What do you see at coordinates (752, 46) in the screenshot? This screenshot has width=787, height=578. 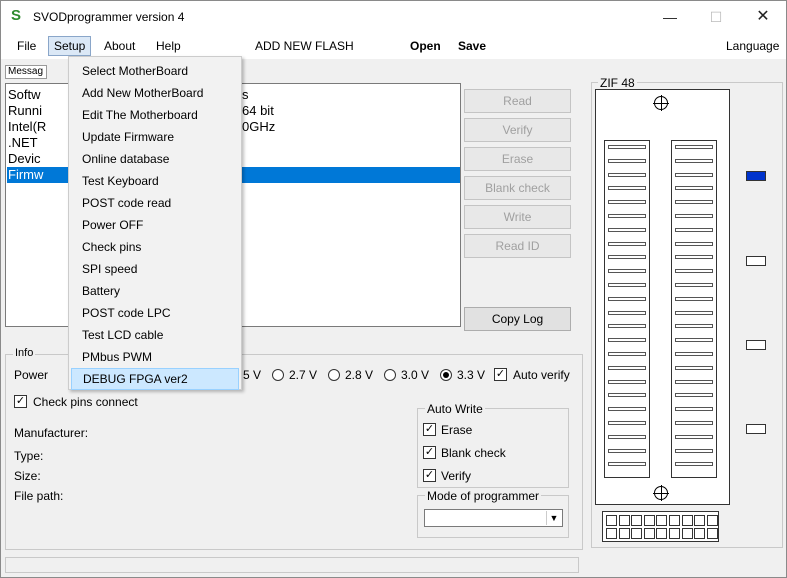 I see `menu-language: Language` at bounding box center [752, 46].